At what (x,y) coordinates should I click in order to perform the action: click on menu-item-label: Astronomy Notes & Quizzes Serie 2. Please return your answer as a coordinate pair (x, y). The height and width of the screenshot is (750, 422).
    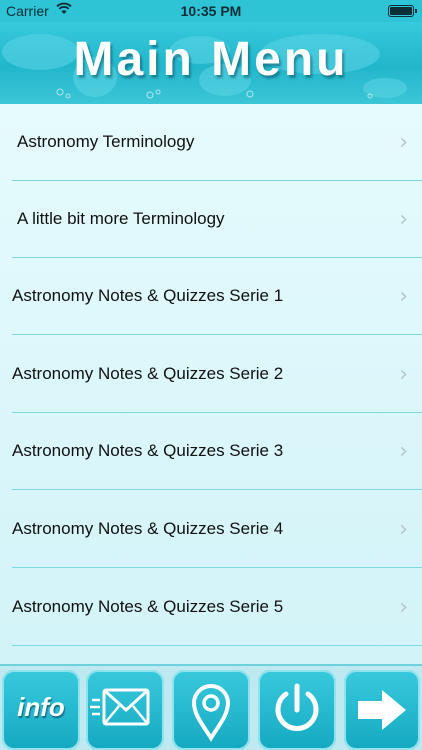
    Looking at the image, I should click on (148, 373).